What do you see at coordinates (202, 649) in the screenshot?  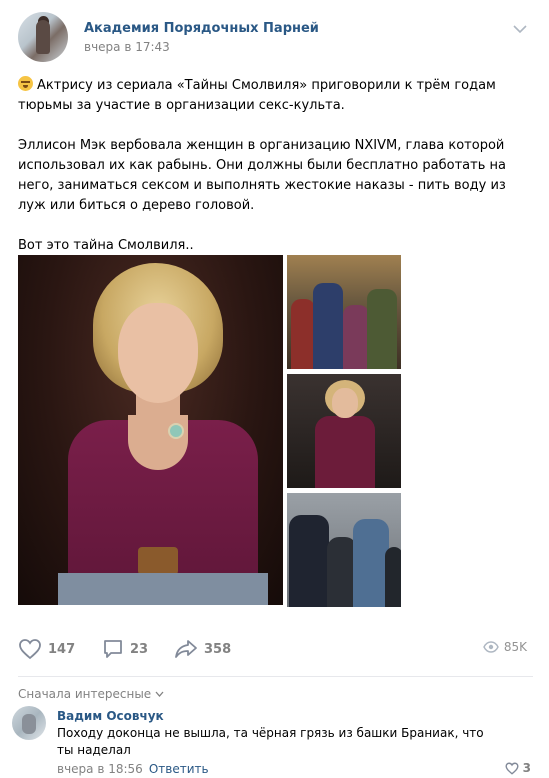 I see `share-button: 358` at bounding box center [202, 649].